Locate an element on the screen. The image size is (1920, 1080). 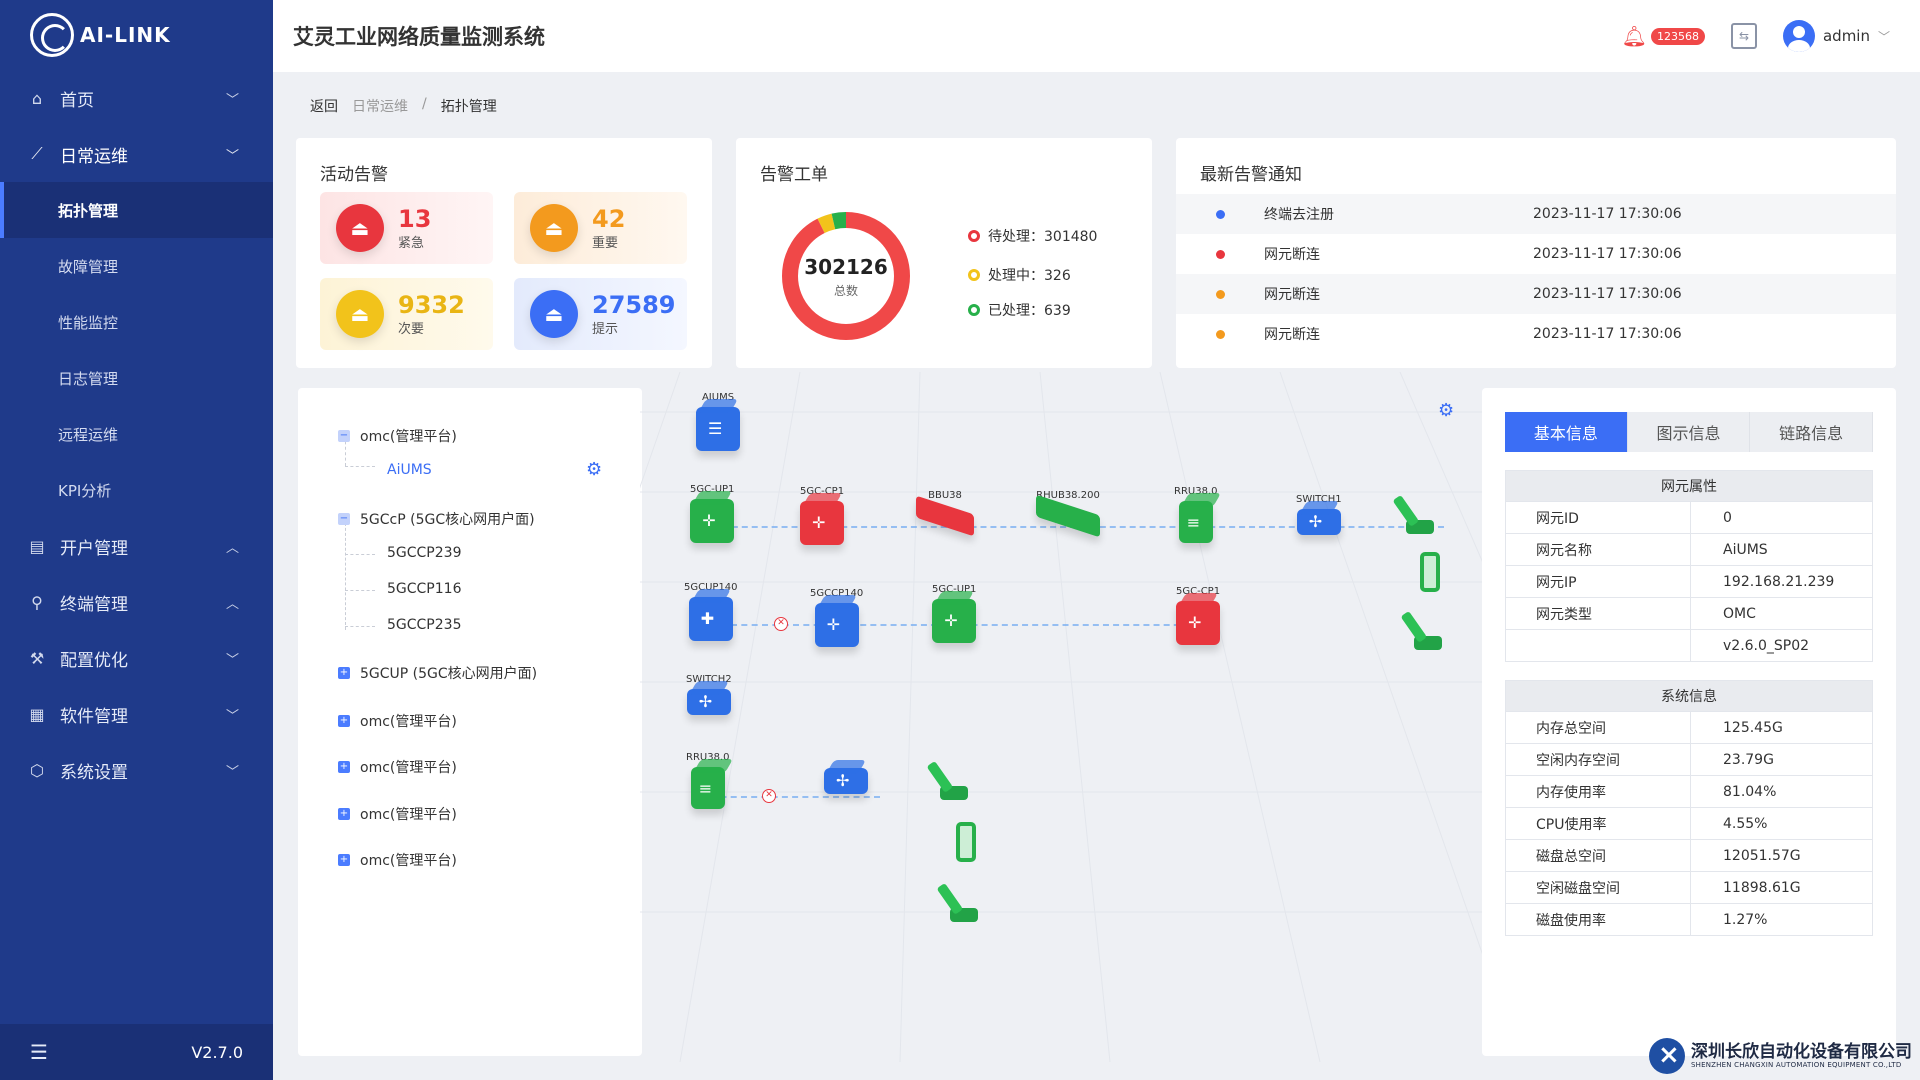
sub-log: 日志管理 is located at coordinates (136, 378).